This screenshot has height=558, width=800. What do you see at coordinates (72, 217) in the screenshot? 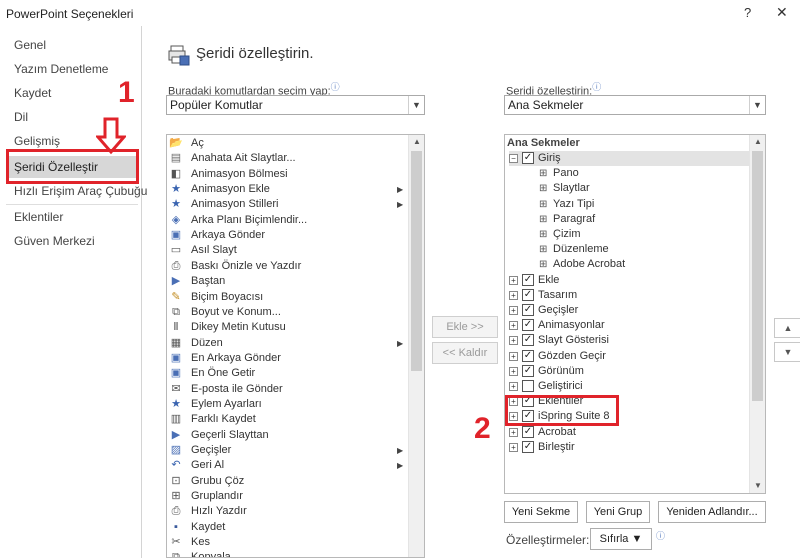
I see `nav-item-eklentiler: Eklentiler` at bounding box center [72, 217].